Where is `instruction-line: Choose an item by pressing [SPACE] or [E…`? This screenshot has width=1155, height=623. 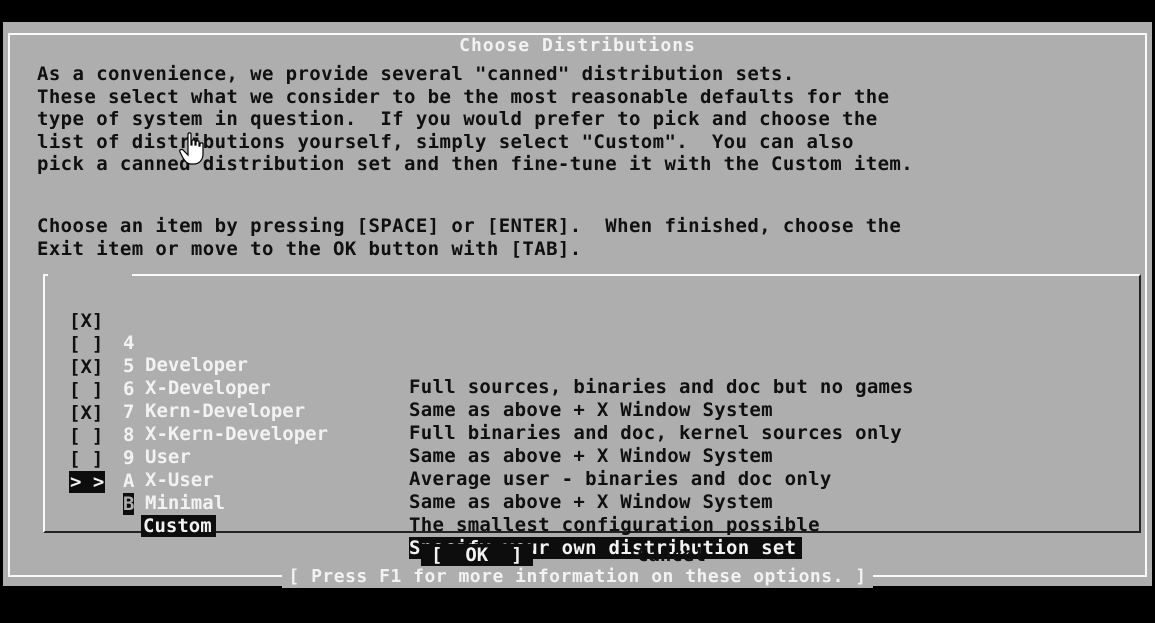
instruction-line: Choose an item by pressing [SPACE] or [E… is located at coordinates (469, 226).